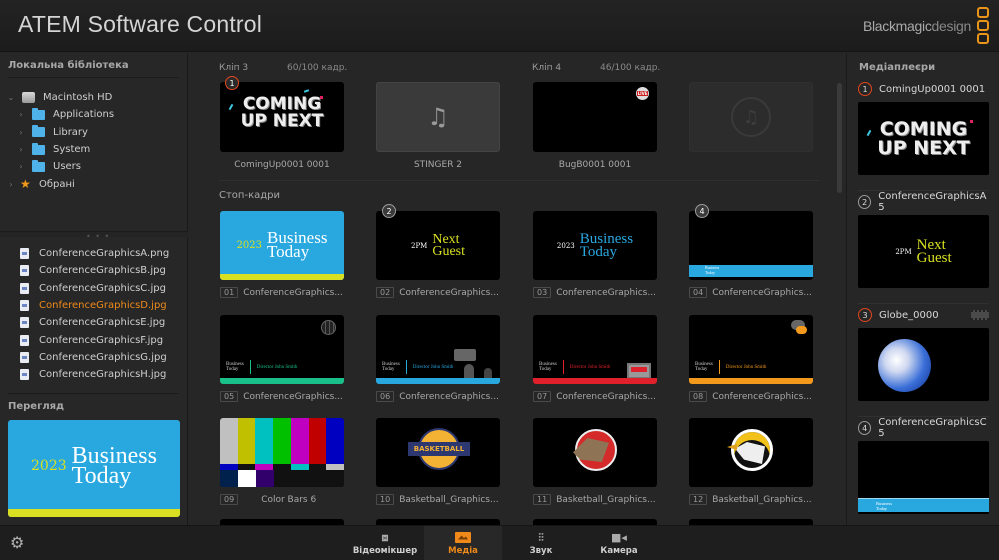 The height and width of the screenshot is (560, 999). Describe the element at coordinates (11, 97) in the screenshot. I see `chevron-down-icon: ⌄` at that location.